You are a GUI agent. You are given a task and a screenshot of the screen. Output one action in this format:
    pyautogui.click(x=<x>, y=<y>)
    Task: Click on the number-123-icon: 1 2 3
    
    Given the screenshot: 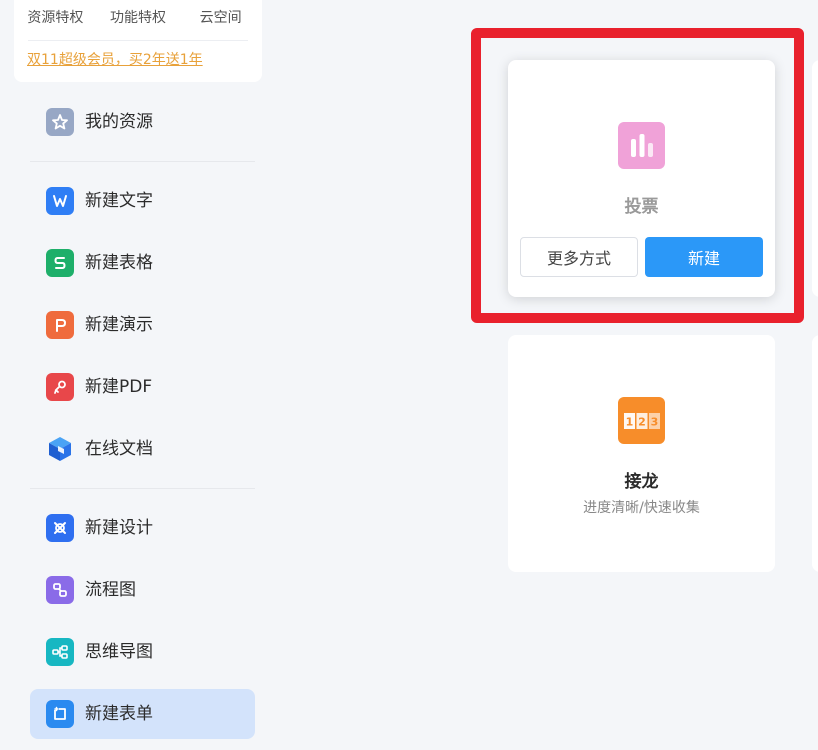 What is the action you would take?
    pyautogui.click(x=641, y=420)
    